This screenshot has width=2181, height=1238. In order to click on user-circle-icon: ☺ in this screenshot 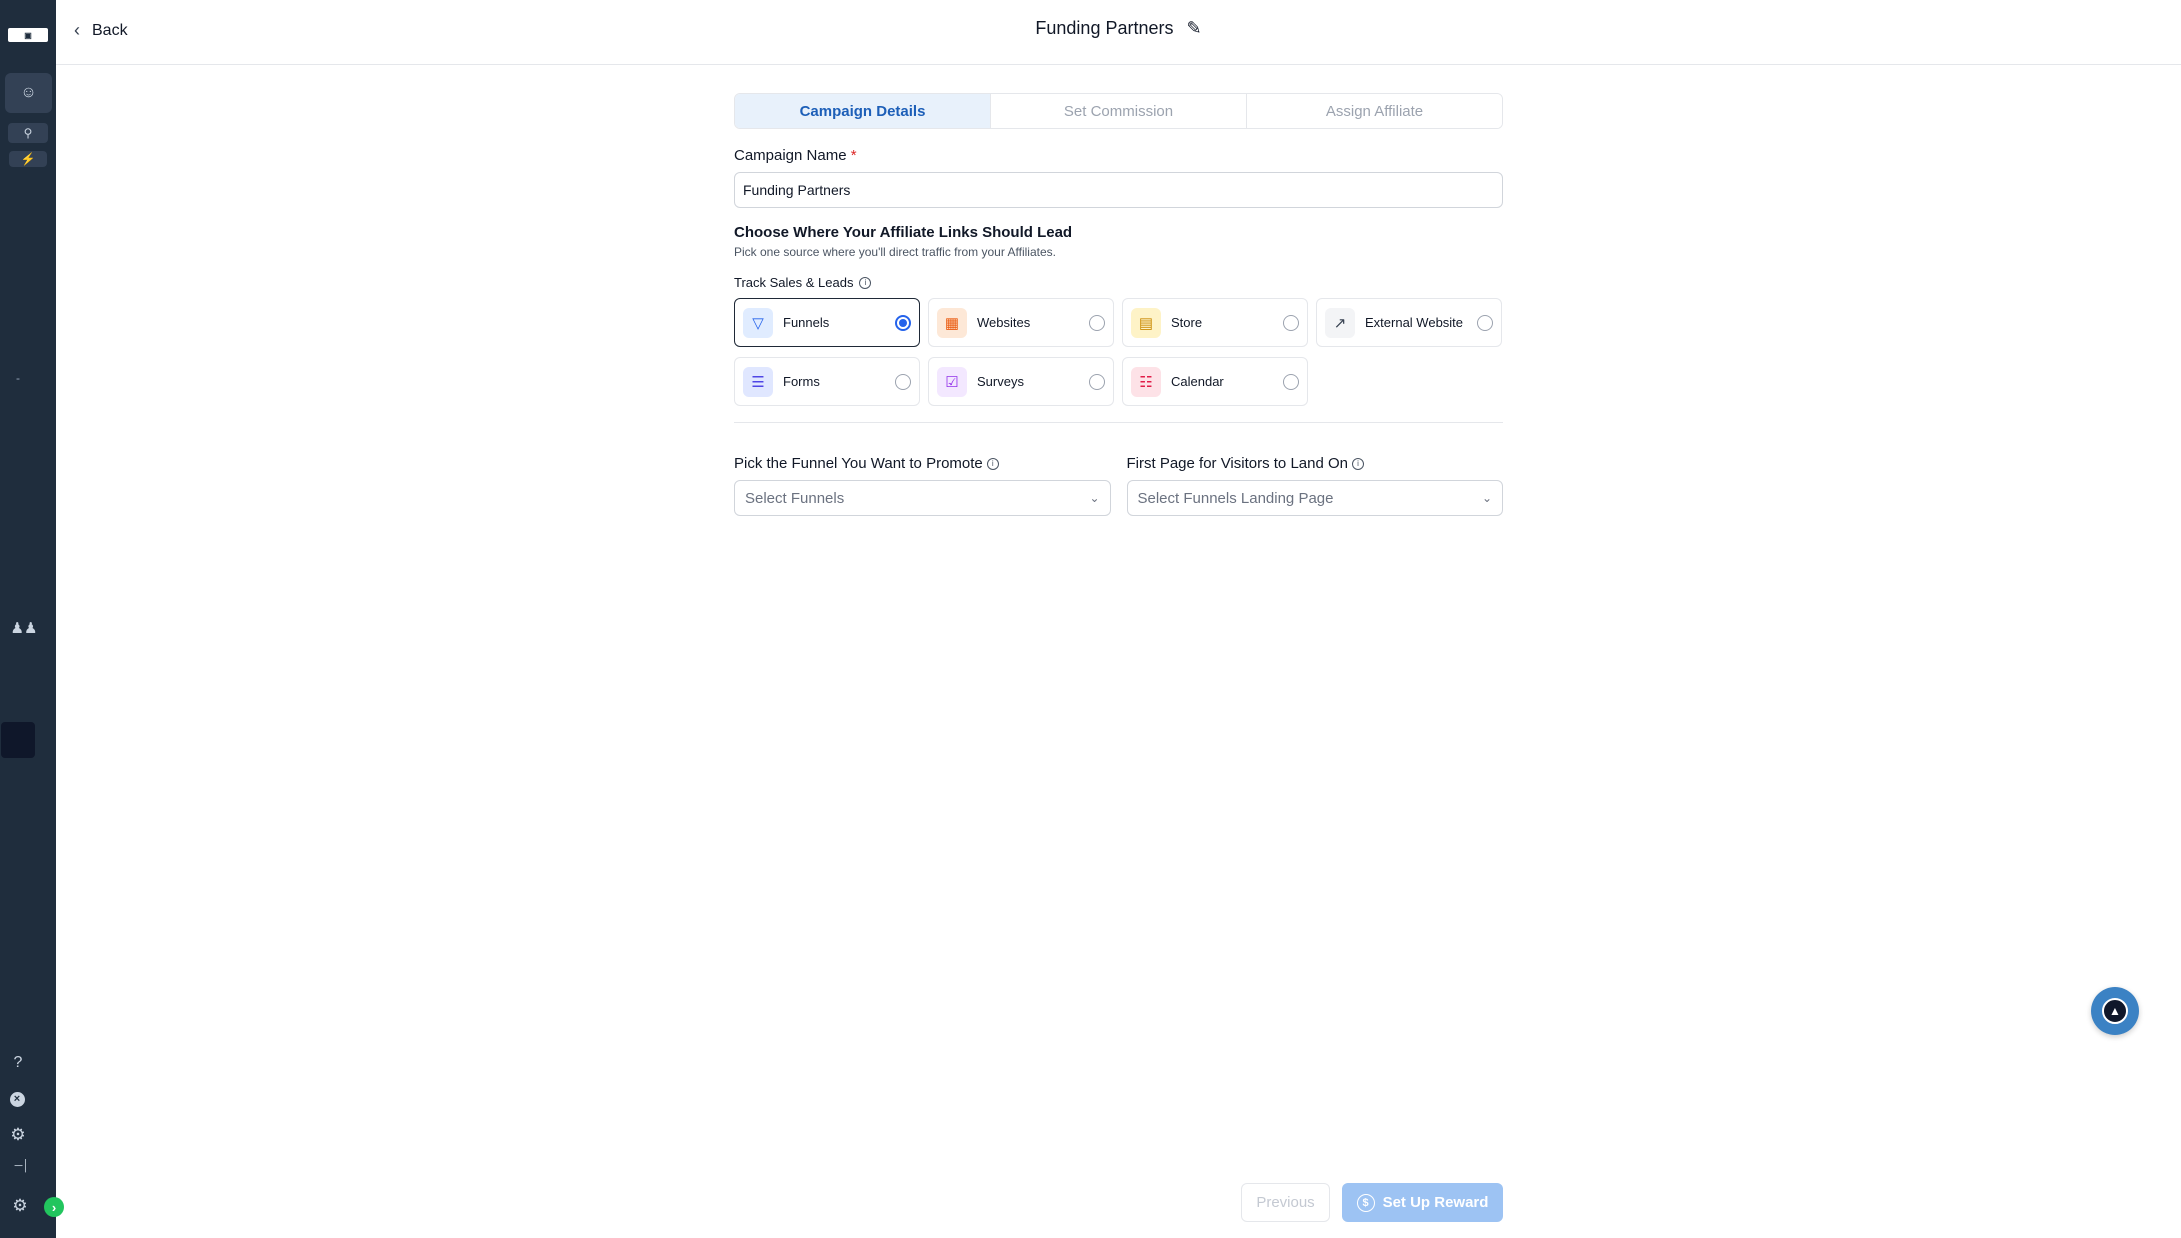, I will do `click(28, 92)`.